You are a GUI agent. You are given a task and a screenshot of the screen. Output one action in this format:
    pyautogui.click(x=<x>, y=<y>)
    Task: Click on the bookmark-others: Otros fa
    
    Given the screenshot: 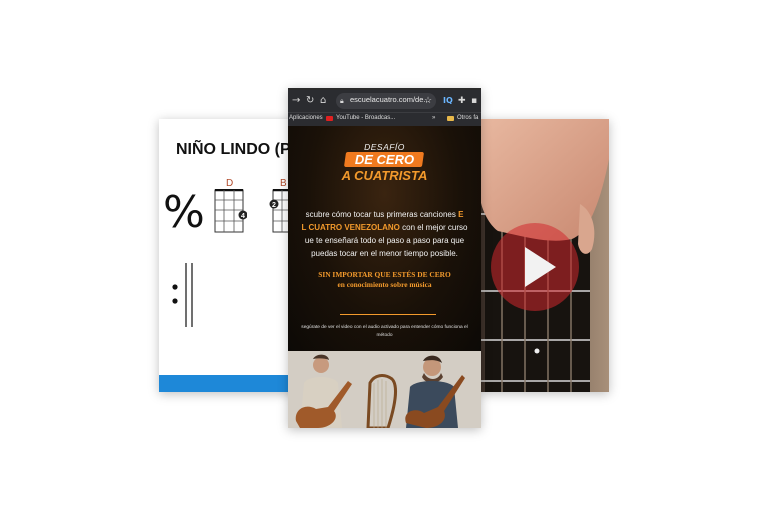 What is the action you would take?
    pyautogui.click(x=467, y=118)
    